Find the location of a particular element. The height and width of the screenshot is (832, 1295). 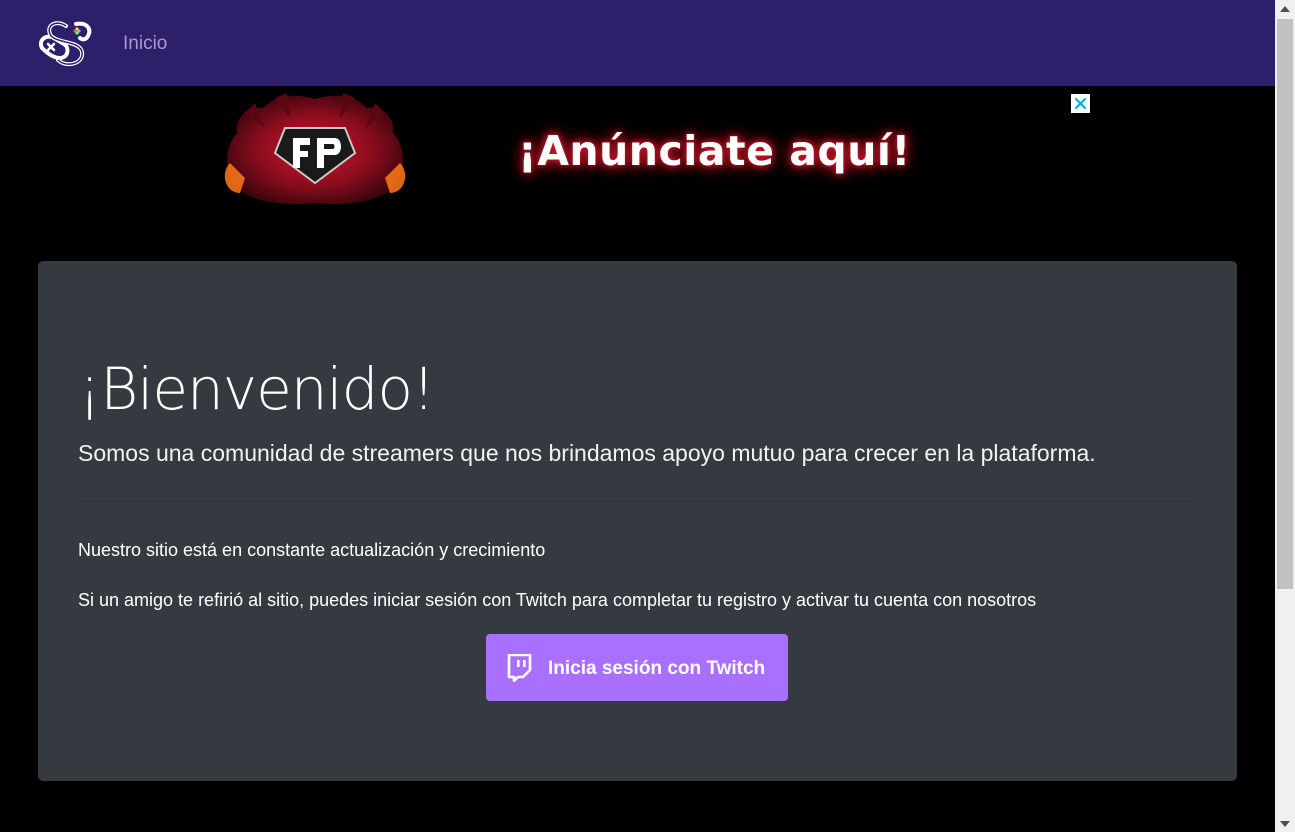

twitch-login-button: Inicia sesión con Twitch is located at coordinates (637, 667).